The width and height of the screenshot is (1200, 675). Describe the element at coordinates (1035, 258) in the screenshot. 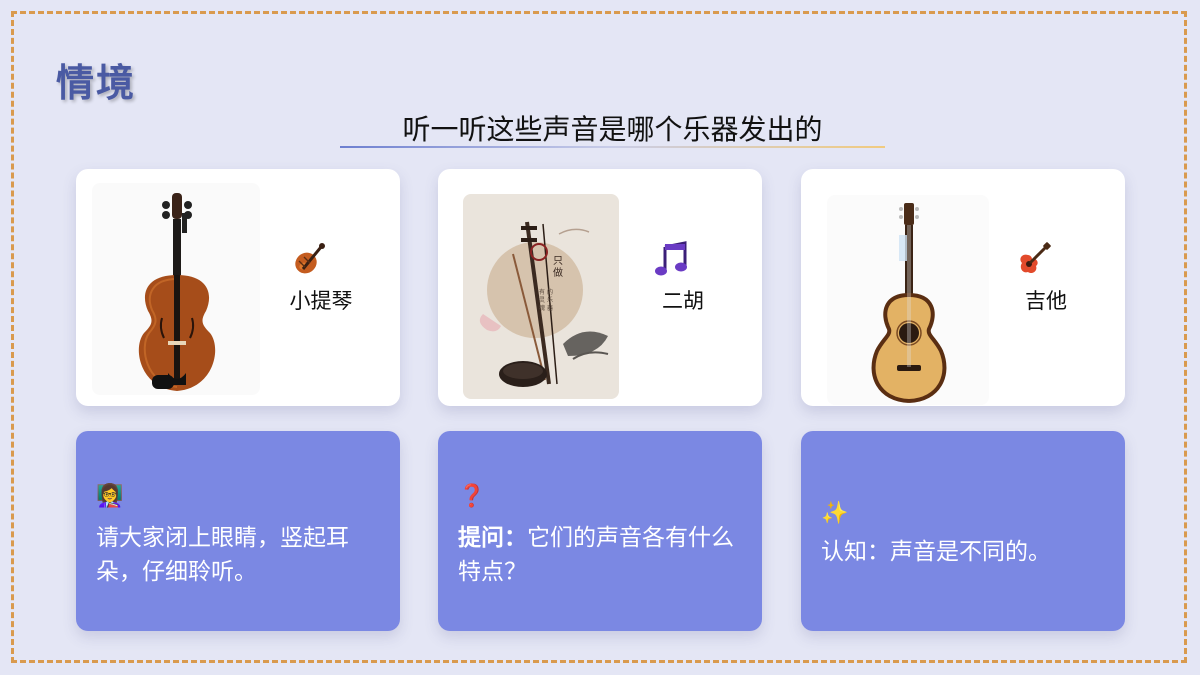

I see `guitar-icon` at that location.